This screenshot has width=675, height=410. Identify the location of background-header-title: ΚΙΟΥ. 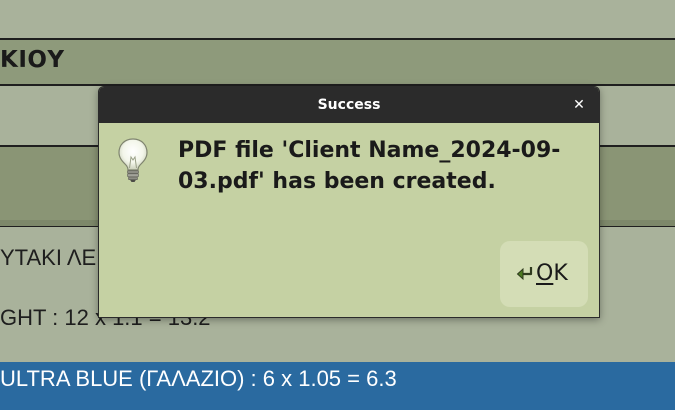
(32, 60).